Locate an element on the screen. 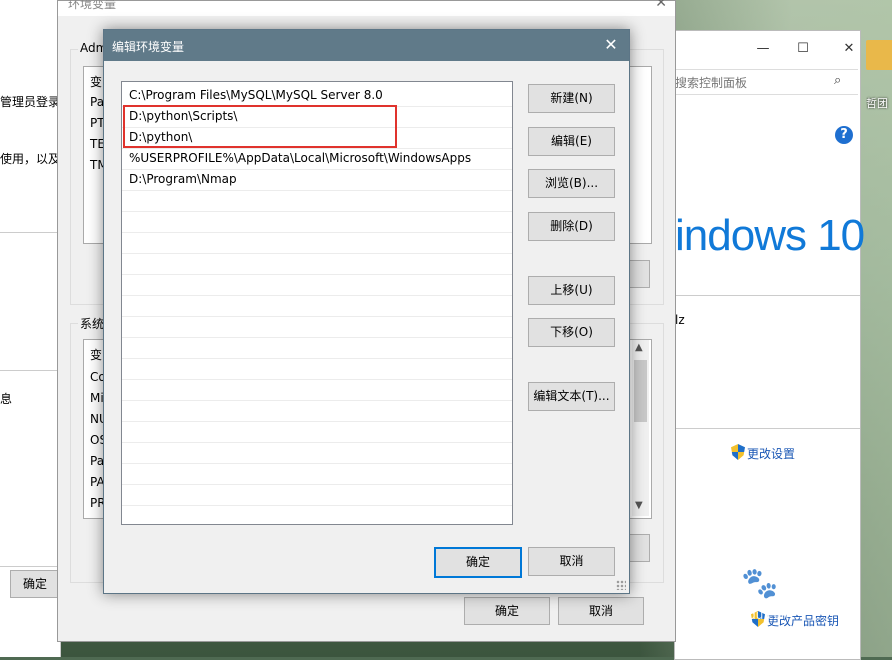 The image size is (892, 660). admin-login-text: 管理员登录 is located at coordinates (30, 102).